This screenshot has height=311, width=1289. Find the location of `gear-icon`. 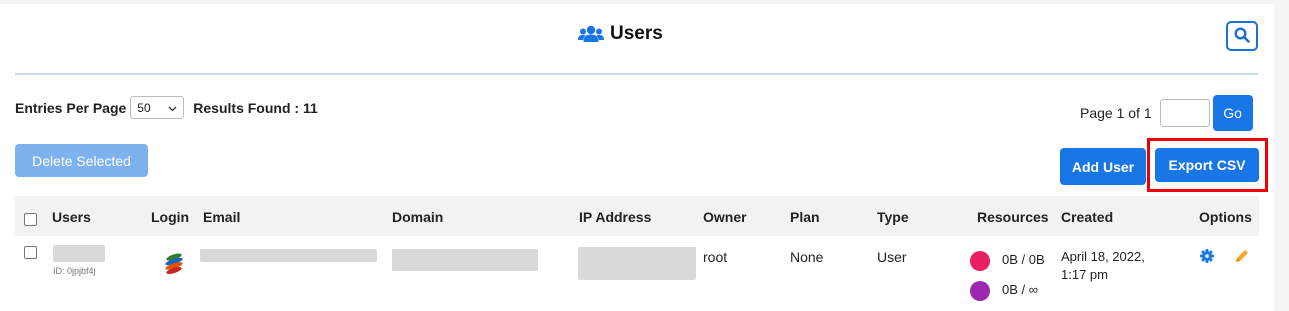

gear-icon is located at coordinates (1207, 257).